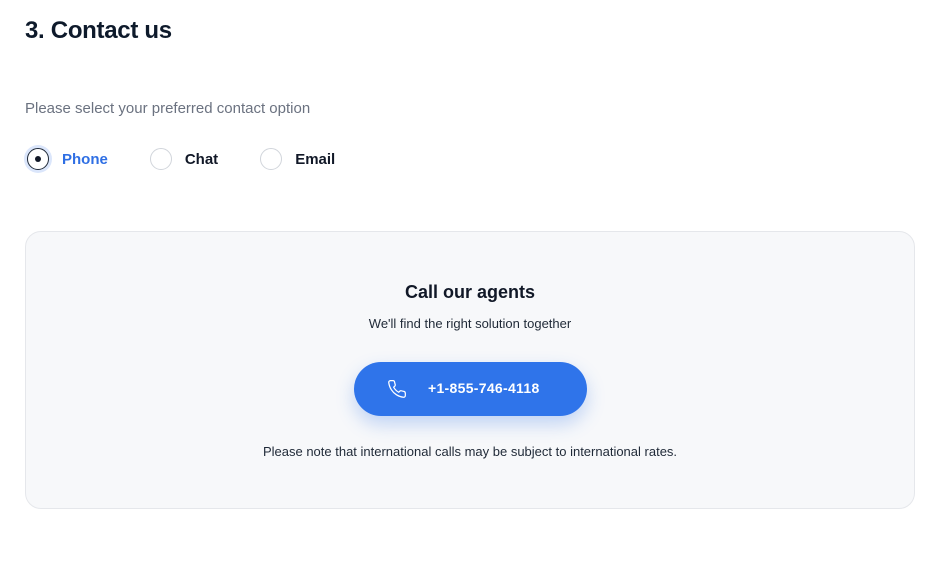  Describe the element at coordinates (98, 30) in the screenshot. I see `page-title: 3. Contact us` at that location.